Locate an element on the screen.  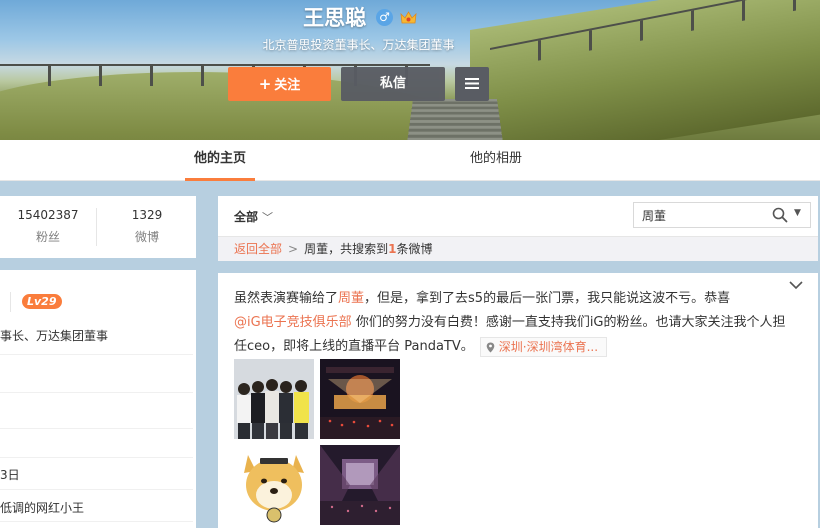
profile-header: 王思聪 ♂ is located at coordinates (360, 17).